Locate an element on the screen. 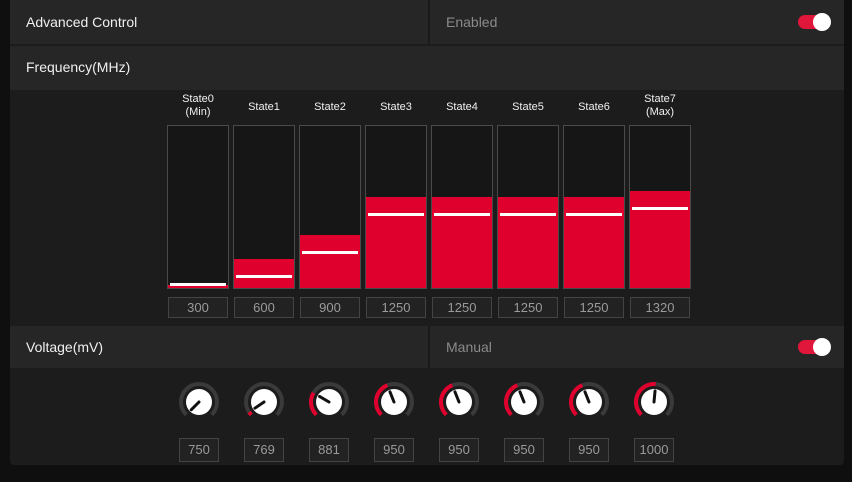  voltage-mode: Manual is located at coordinates (469, 347).